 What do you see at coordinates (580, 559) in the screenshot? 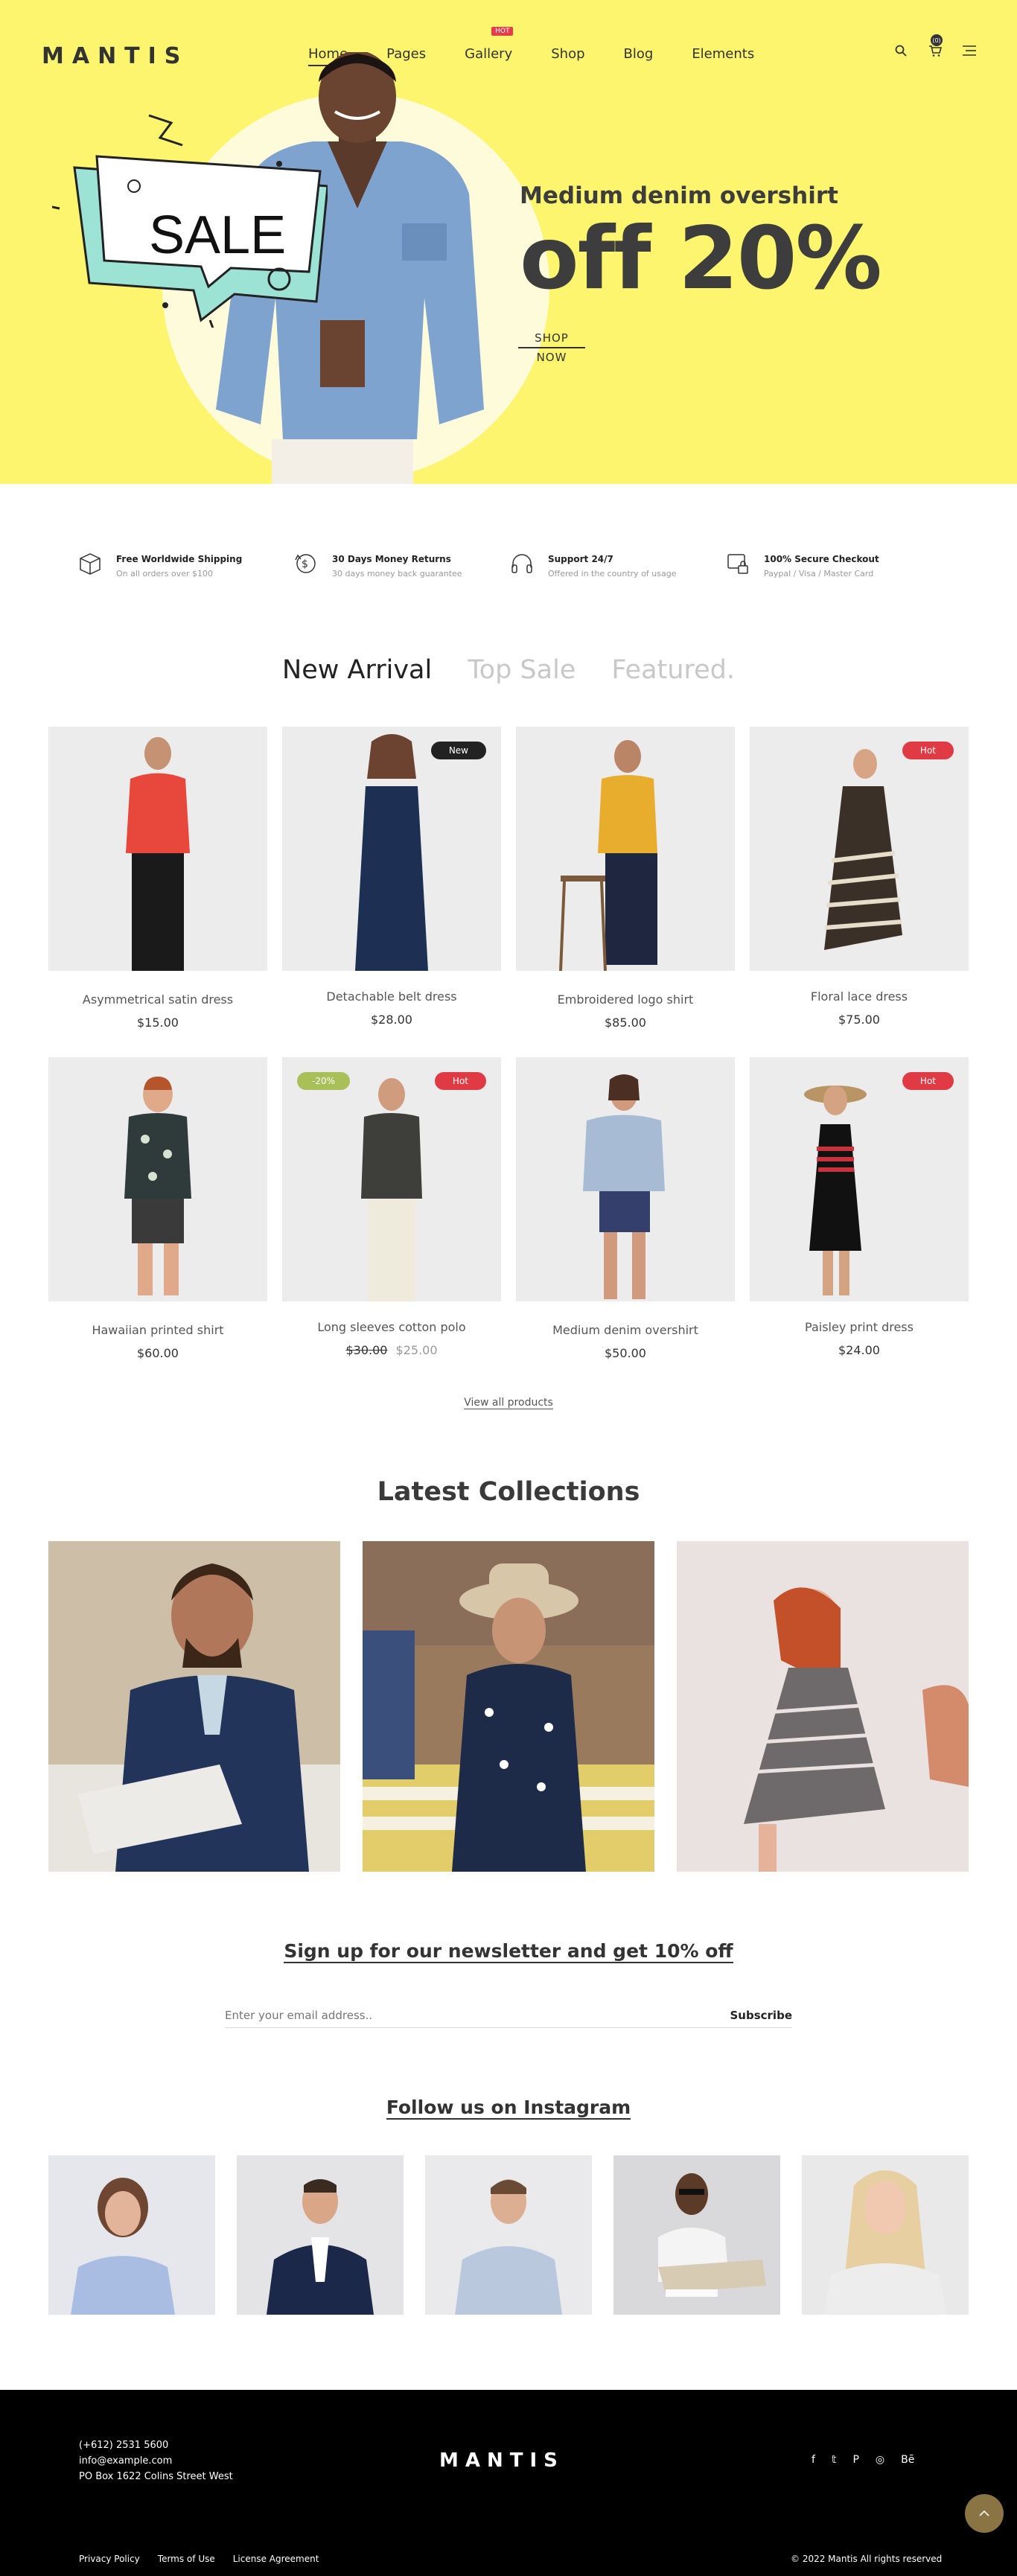
I see `feature-title: Support 24/7` at bounding box center [580, 559].